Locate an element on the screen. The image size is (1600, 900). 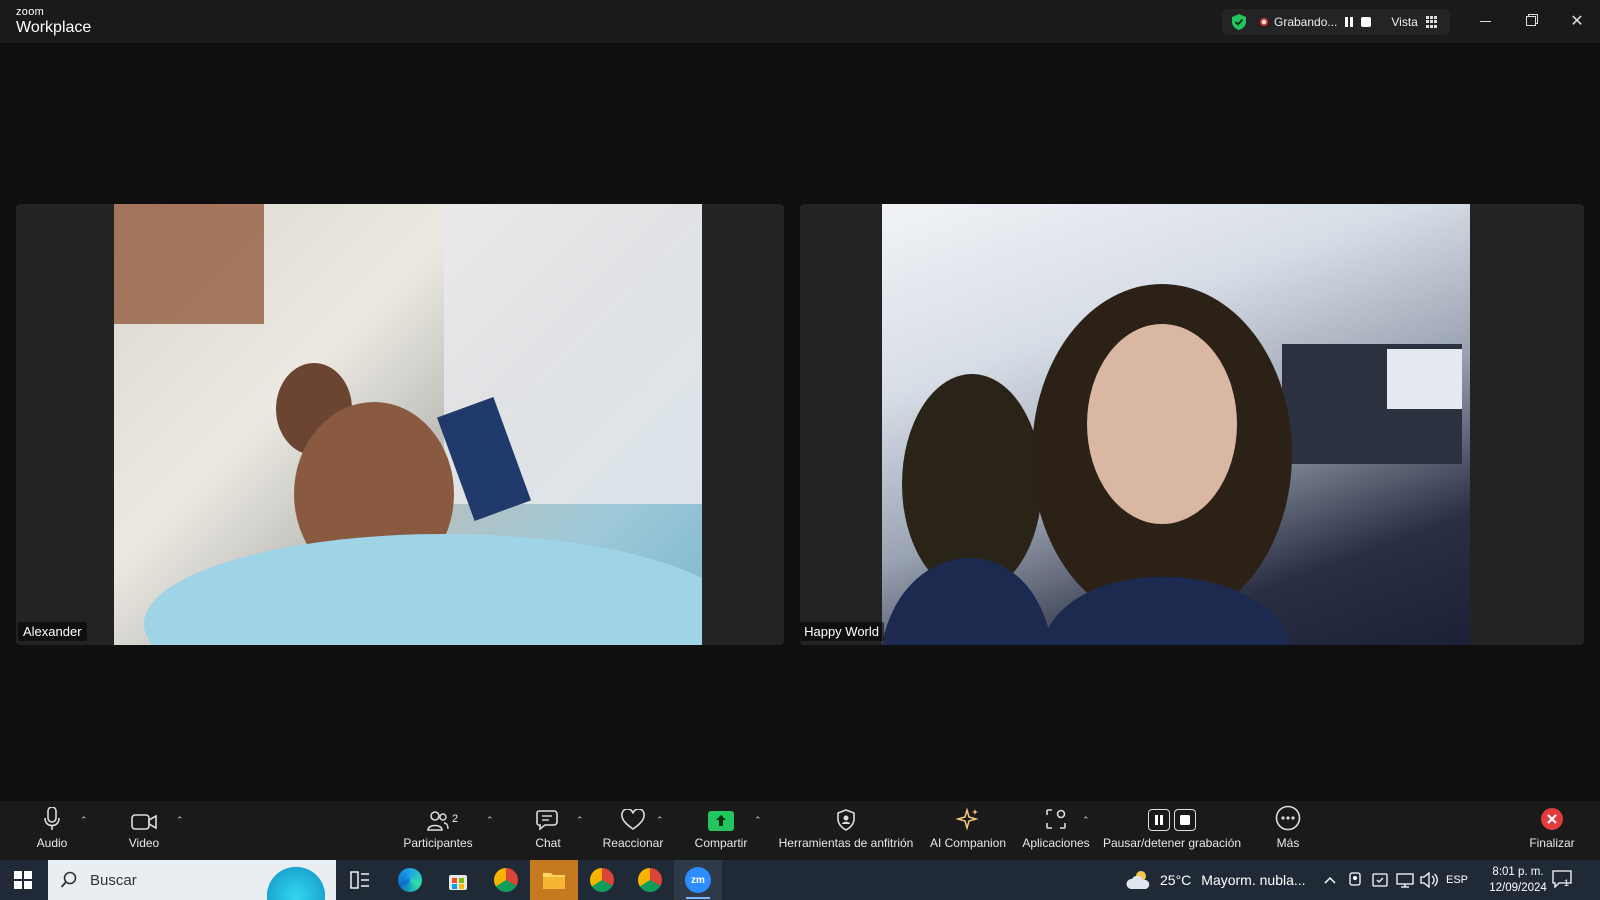
host-tools-button: Herramientas de anfitrión is located at coordinates (846, 830).